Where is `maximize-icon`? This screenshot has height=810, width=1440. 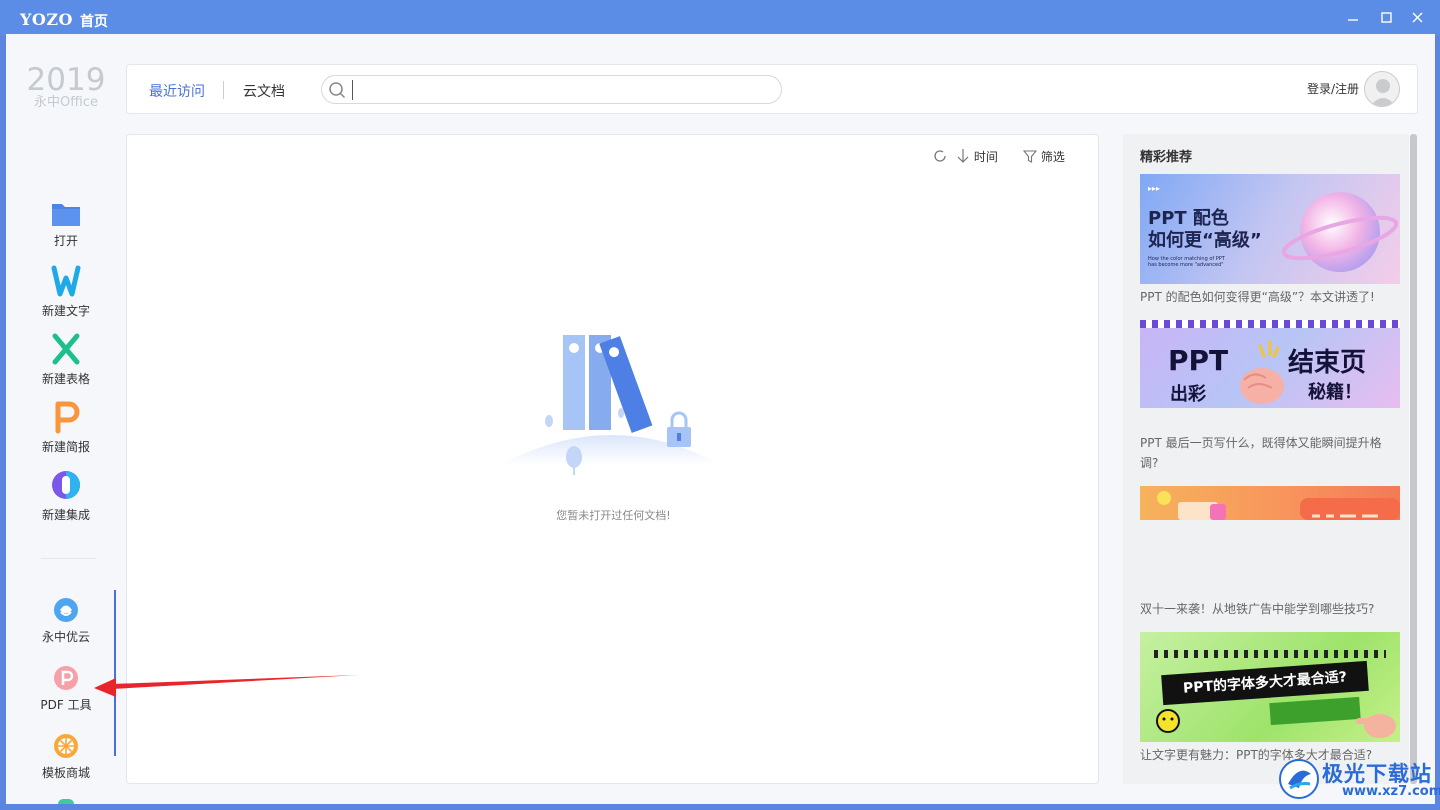 maximize-icon is located at coordinates (1386, 17).